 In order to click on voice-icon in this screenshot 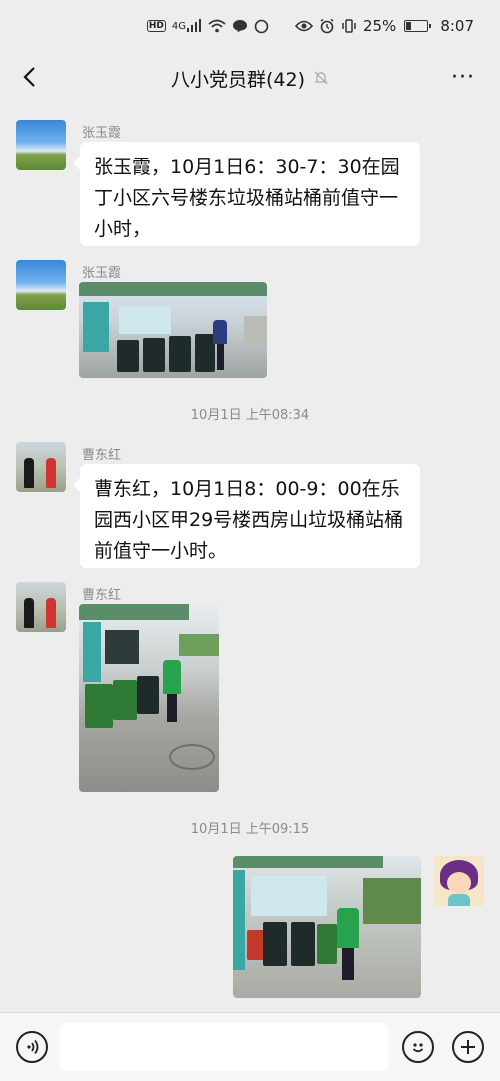, I will do `click(33, 1047)`.